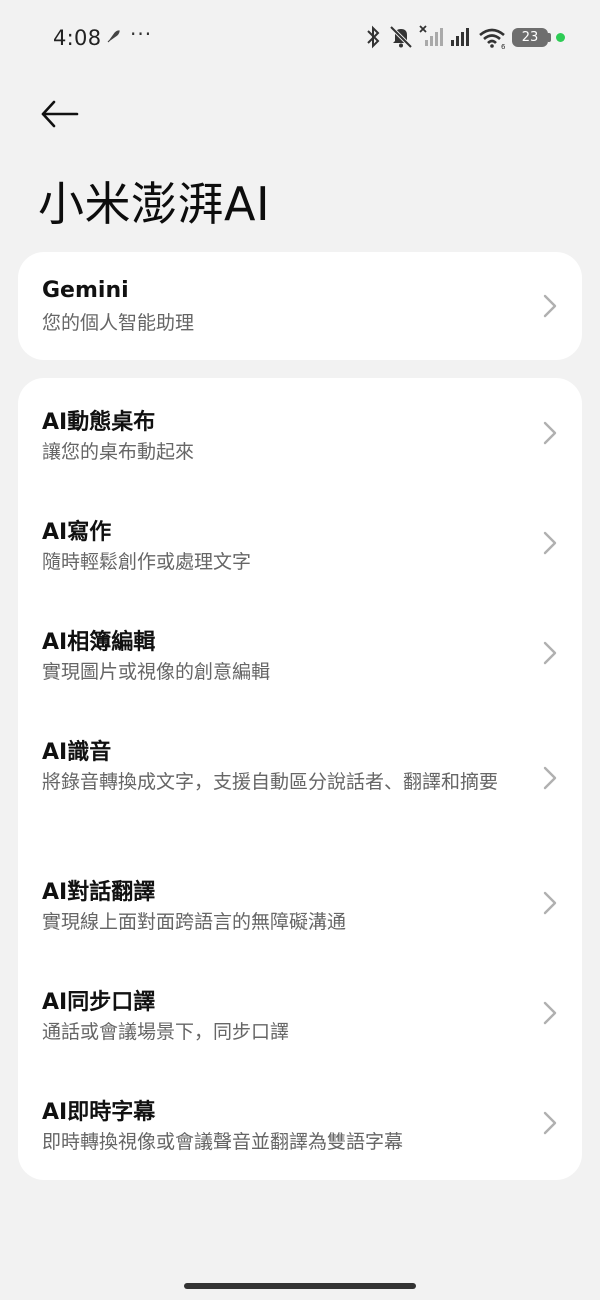 Image resolution: width=600 pixels, height=1300 pixels. What do you see at coordinates (560, 37) in the screenshot?
I see `privacy-indicator-dot` at bounding box center [560, 37].